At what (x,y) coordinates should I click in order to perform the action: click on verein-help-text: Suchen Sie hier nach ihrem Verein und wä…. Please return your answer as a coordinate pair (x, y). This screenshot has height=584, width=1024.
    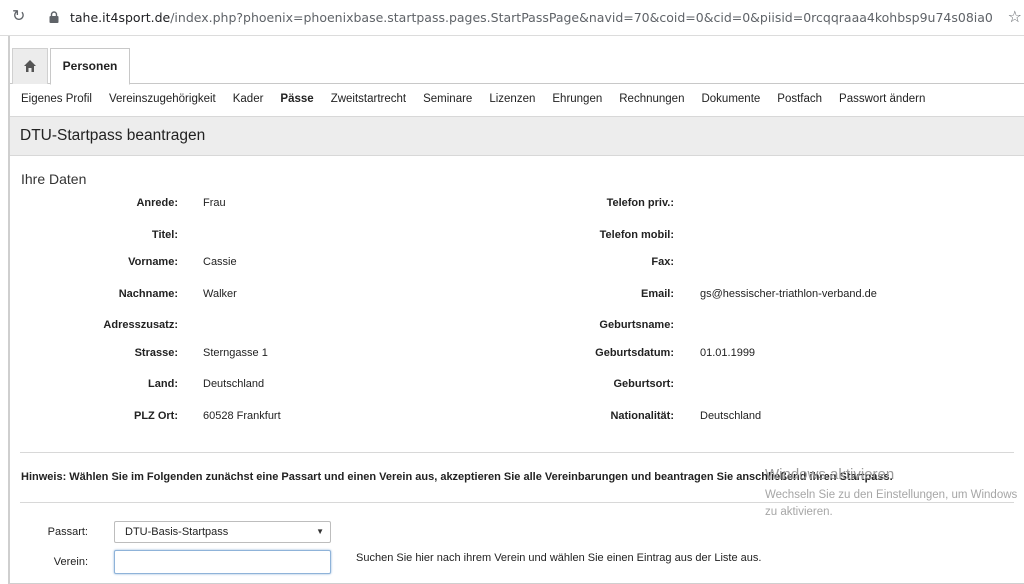
    Looking at the image, I should click on (559, 558).